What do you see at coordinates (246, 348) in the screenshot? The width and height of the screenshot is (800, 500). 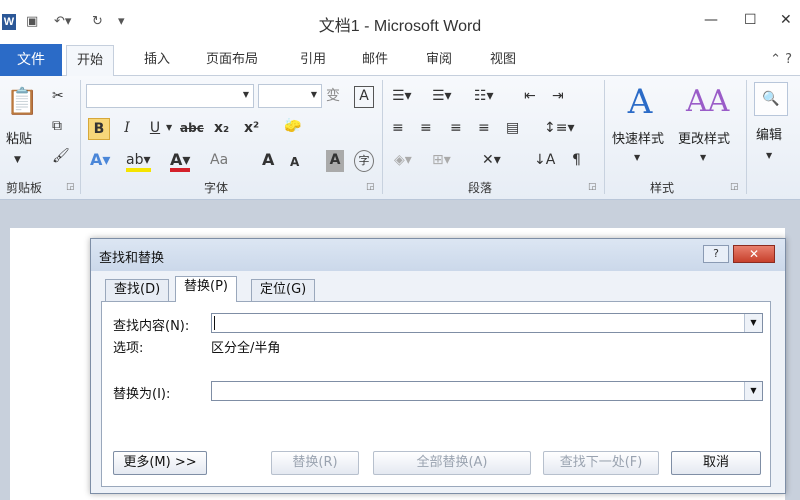 I see `options-value: 区分全/半角` at bounding box center [246, 348].